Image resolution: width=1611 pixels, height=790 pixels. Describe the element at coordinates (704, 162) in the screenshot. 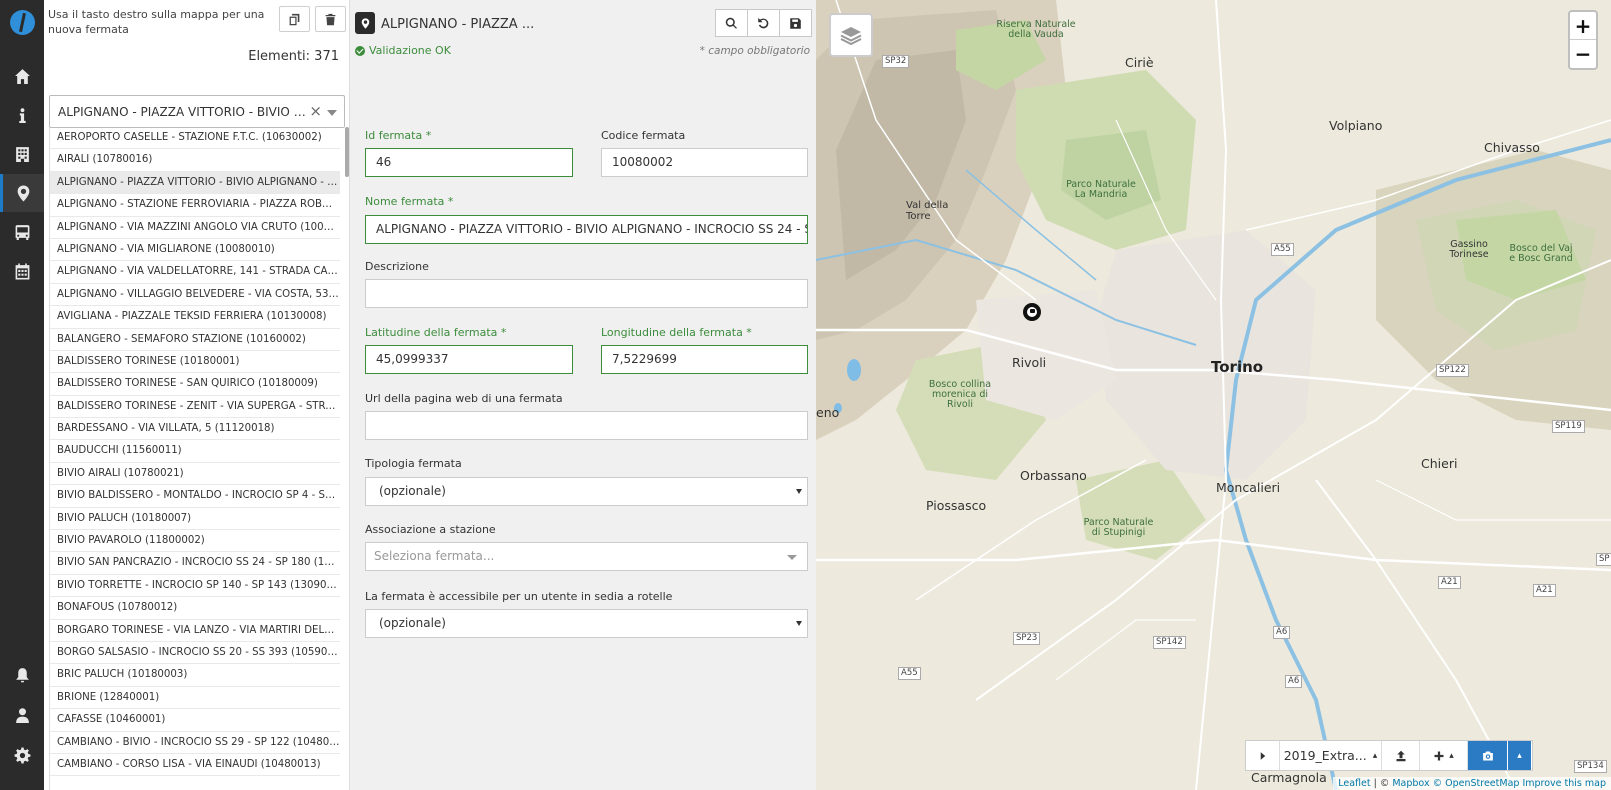

I see `code-field: 10080002` at that location.